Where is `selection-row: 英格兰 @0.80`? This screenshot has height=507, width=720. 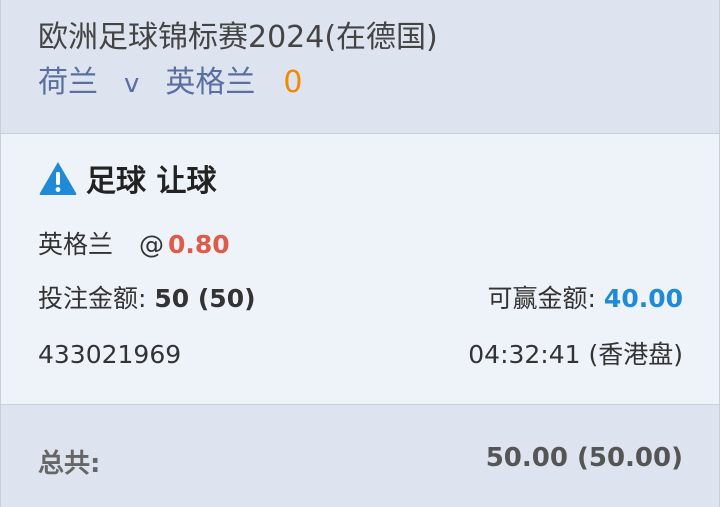 selection-row: 英格兰 @0.80 is located at coordinates (360, 245).